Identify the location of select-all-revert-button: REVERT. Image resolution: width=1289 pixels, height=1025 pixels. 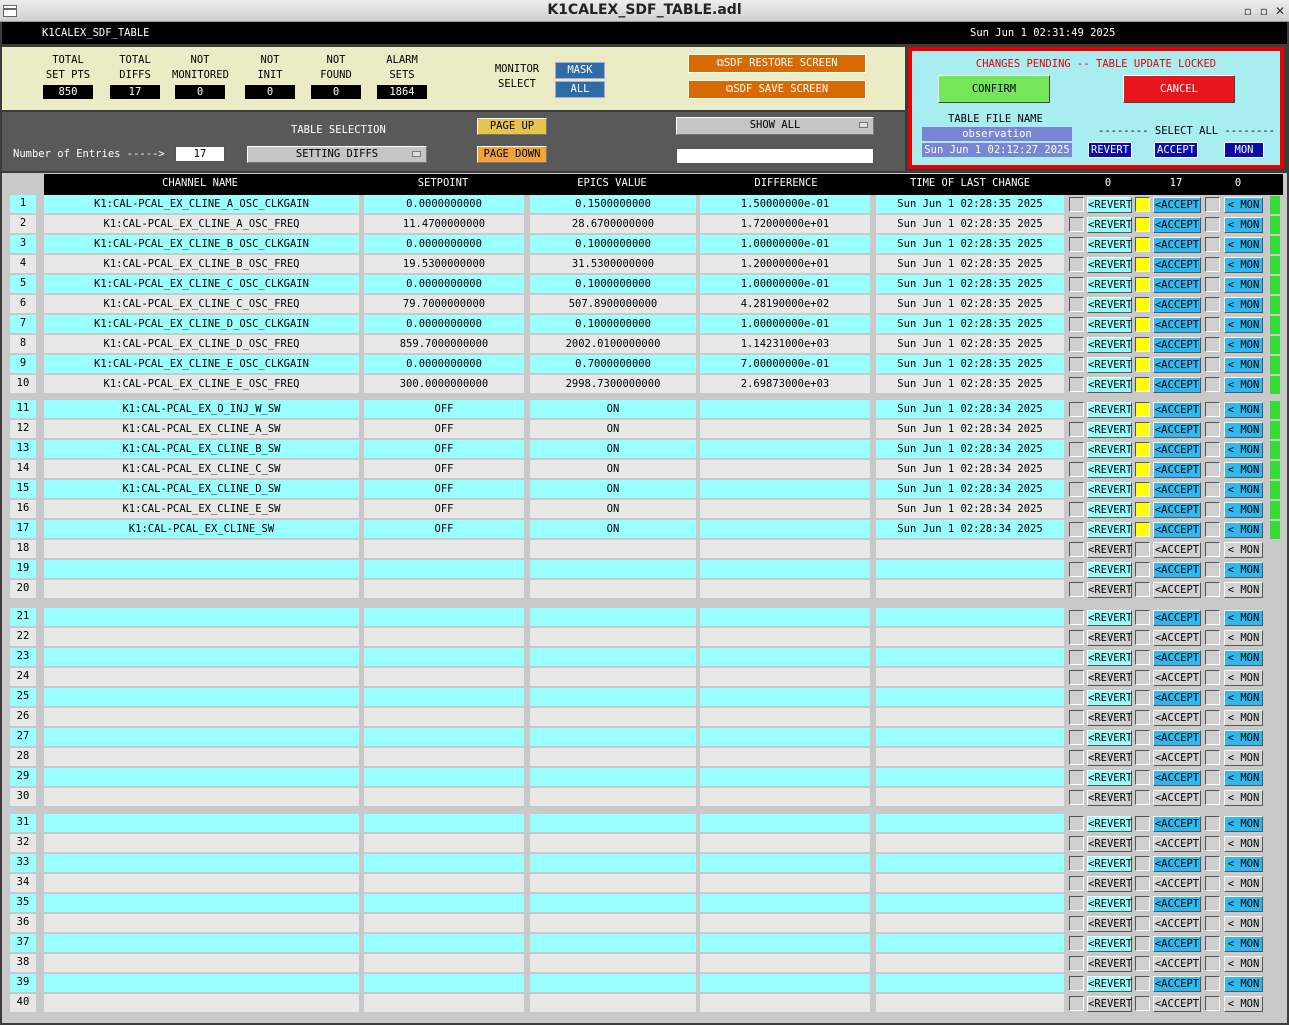
(1110, 150).